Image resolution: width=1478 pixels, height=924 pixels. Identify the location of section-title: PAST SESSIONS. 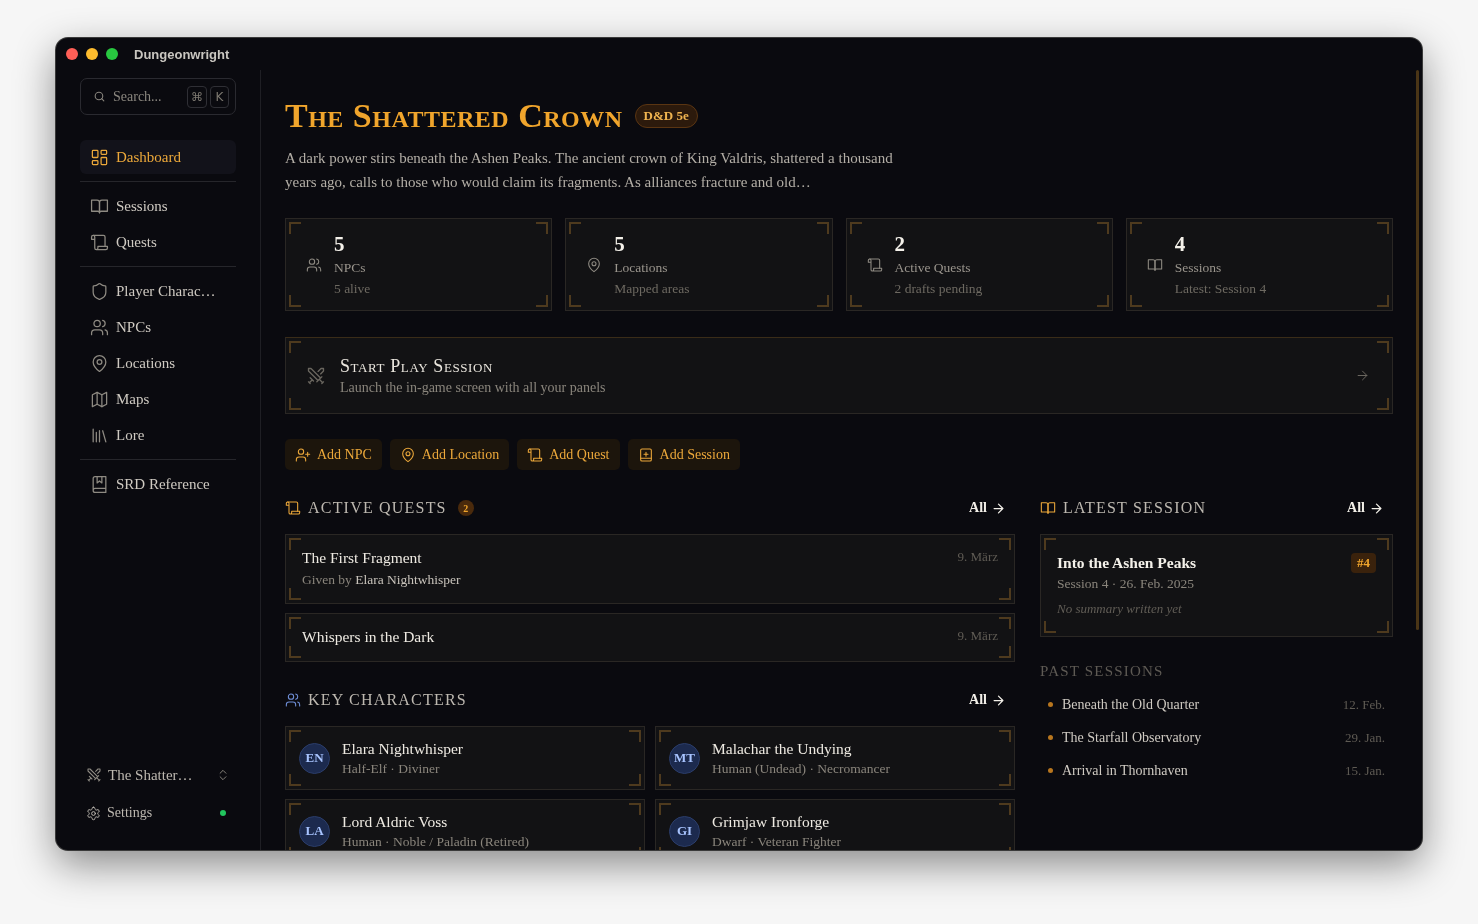
(1102, 671).